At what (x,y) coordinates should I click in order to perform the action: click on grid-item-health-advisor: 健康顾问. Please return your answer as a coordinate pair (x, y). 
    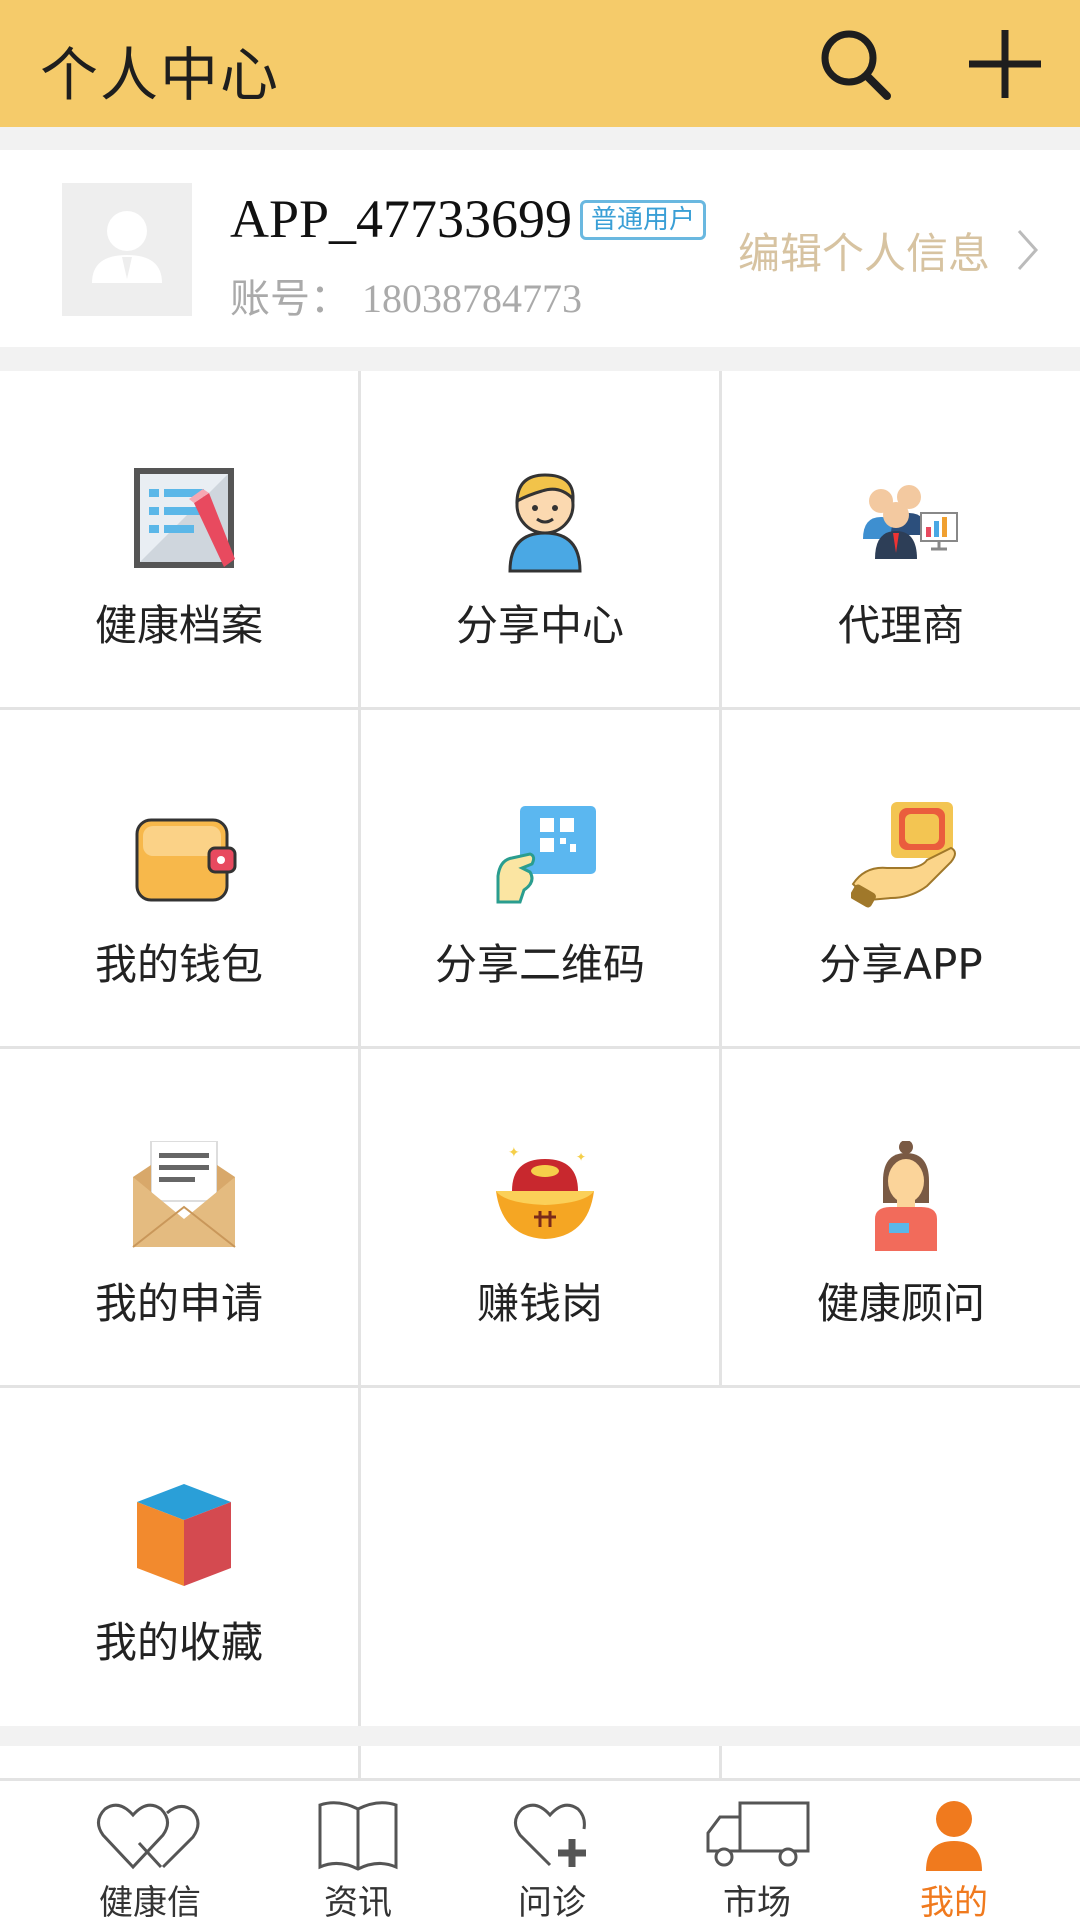
    Looking at the image, I should click on (901, 1217).